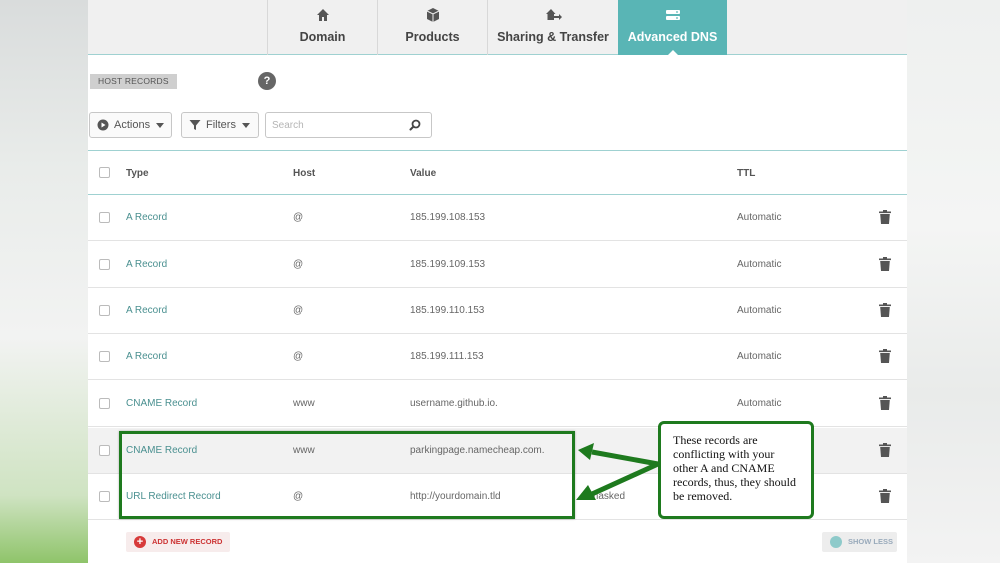 The width and height of the screenshot is (1000, 563). What do you see at coordinates (448, 264) in the screenshot?
I see `record-value: 185.199.109.153` at bounding box center [448, 264].